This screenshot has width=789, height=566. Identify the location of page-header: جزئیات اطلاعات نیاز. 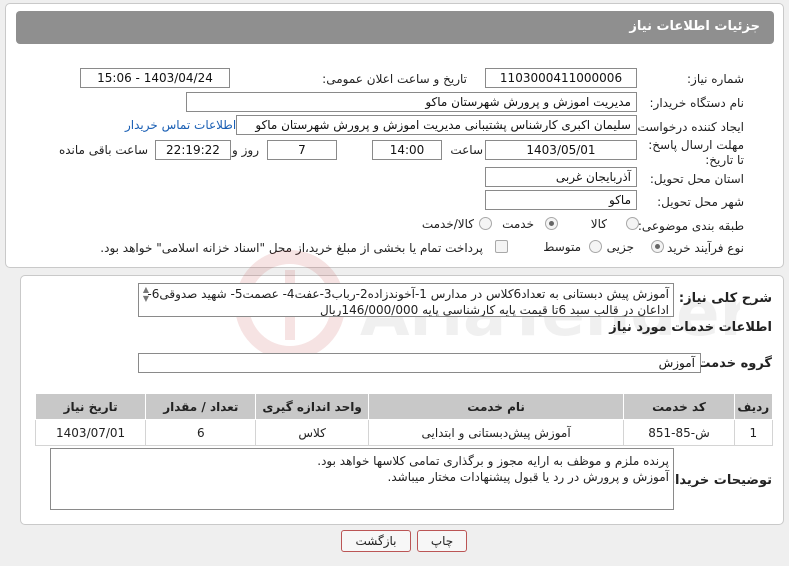
(395, 27).